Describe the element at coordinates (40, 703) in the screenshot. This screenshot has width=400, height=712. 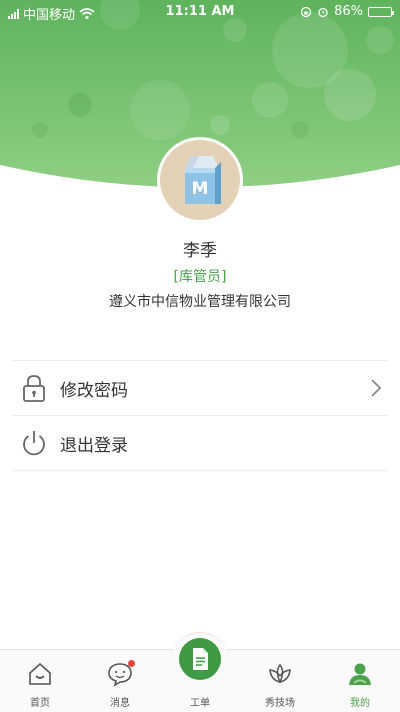
I see `tab-home-label: 首页` at that location.